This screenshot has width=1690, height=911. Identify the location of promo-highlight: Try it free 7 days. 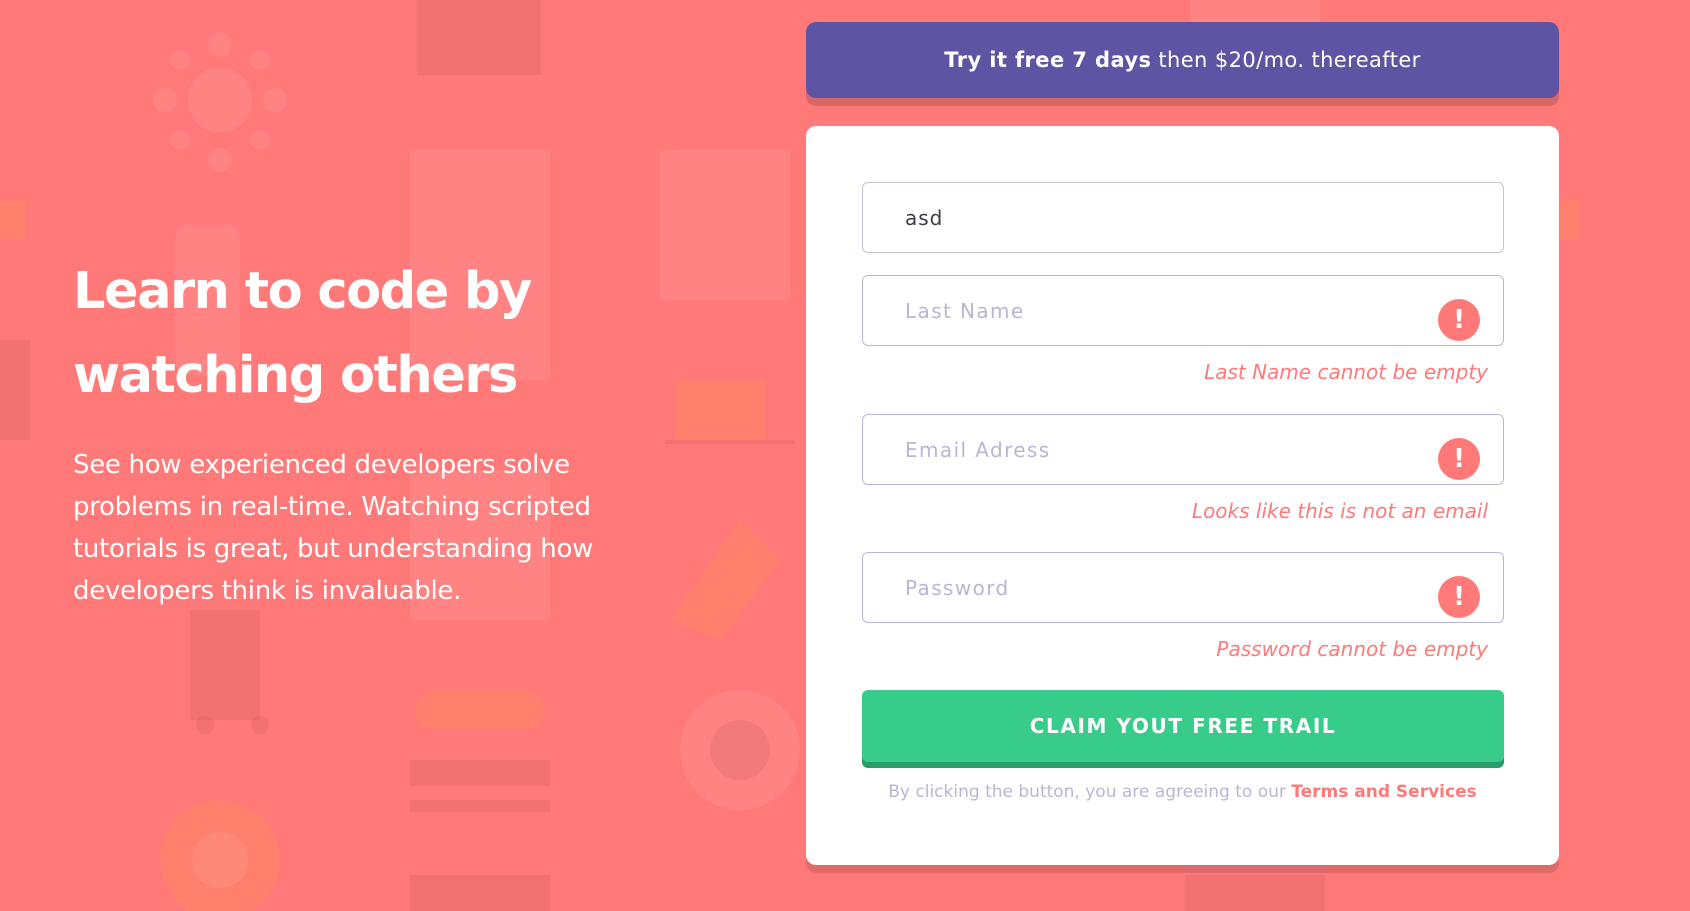
(1048, 60).